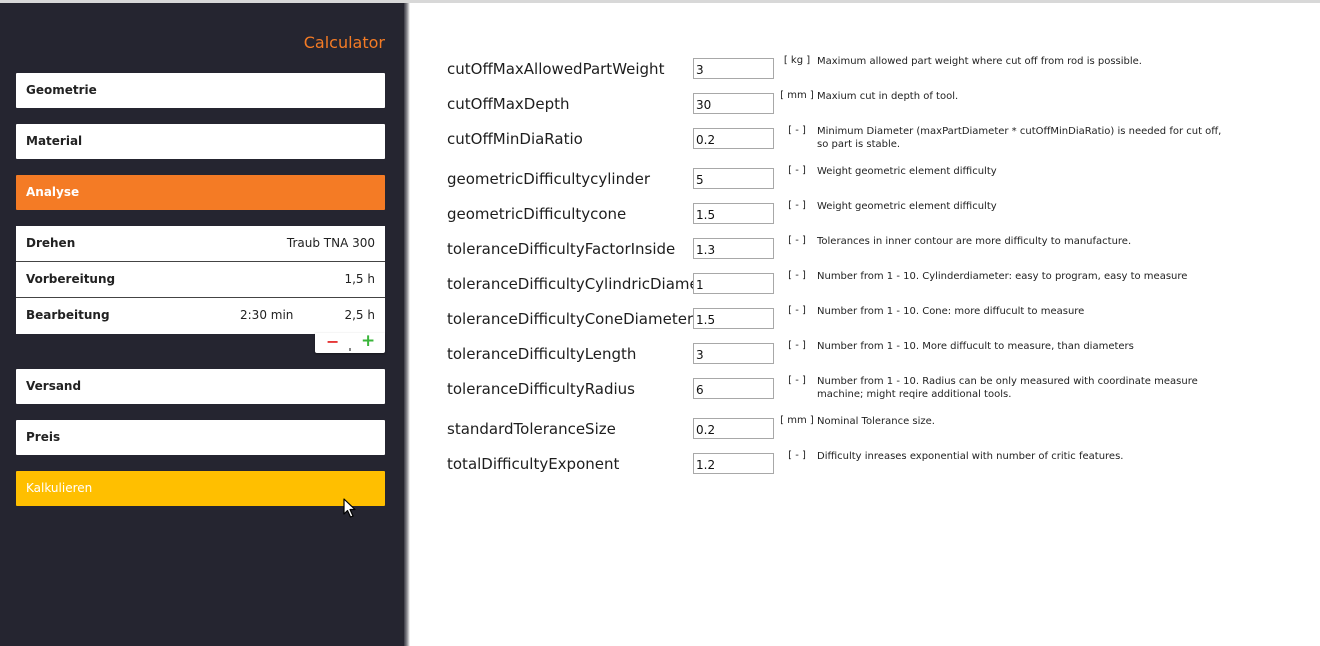  I want to click on minus-icon: −, so click(332, 341).